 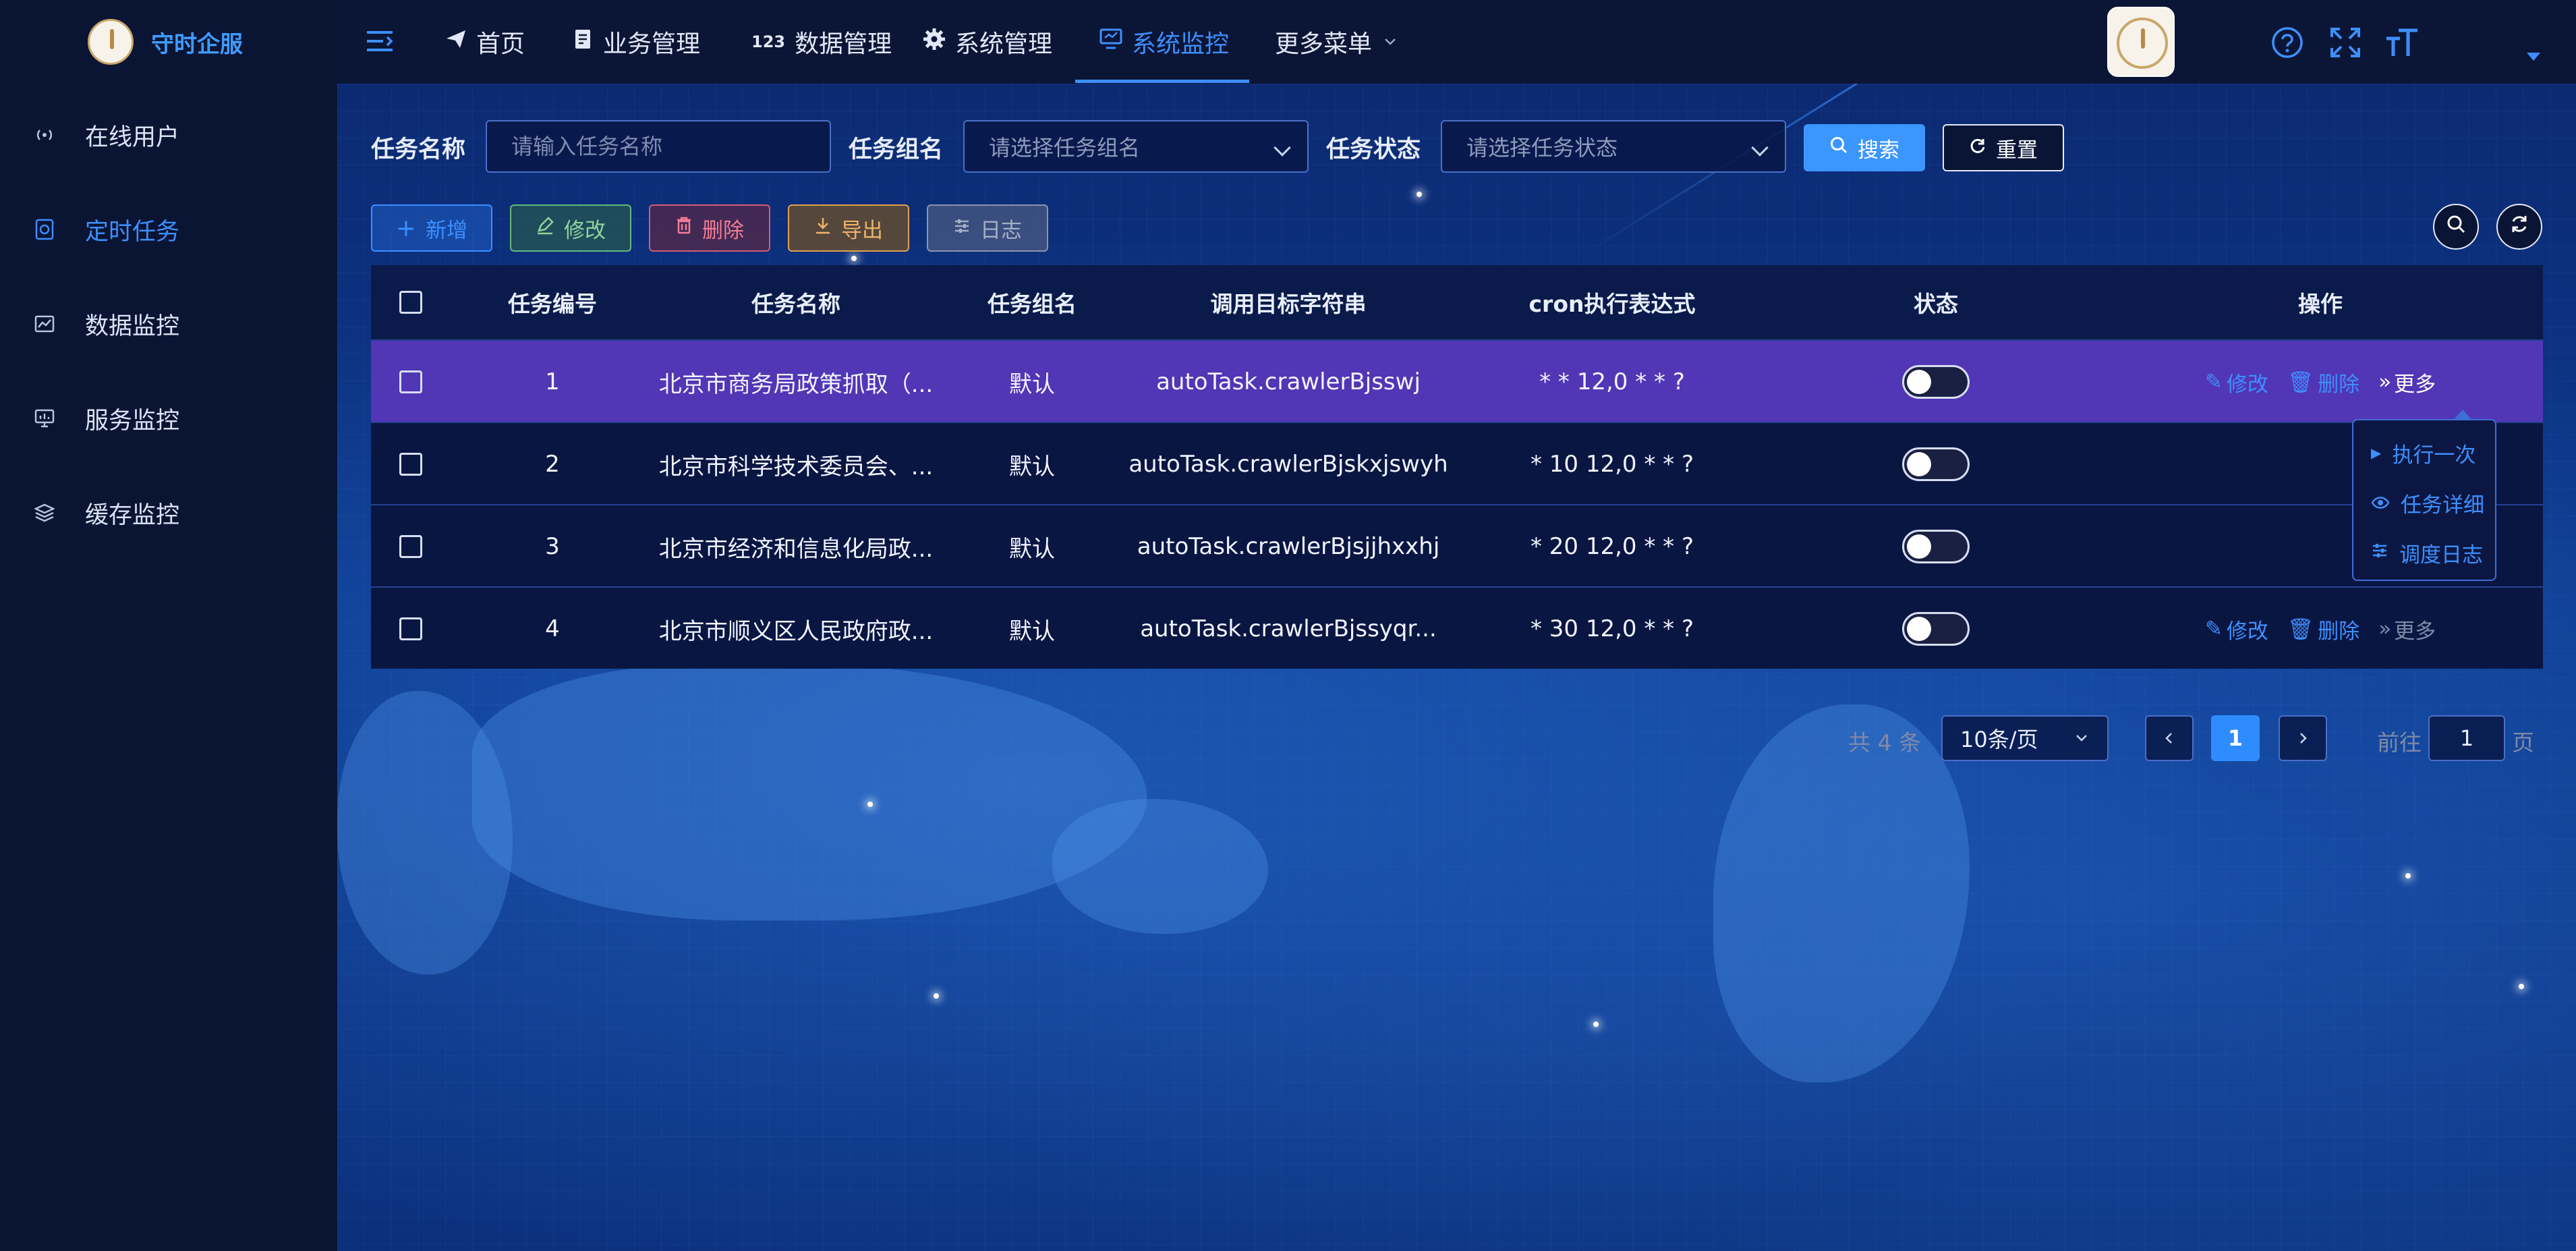 What do you see at coordinates (2345, 42) in the screenshot?
I see `fullscreen-icon` at bounding box center [2345, 42].